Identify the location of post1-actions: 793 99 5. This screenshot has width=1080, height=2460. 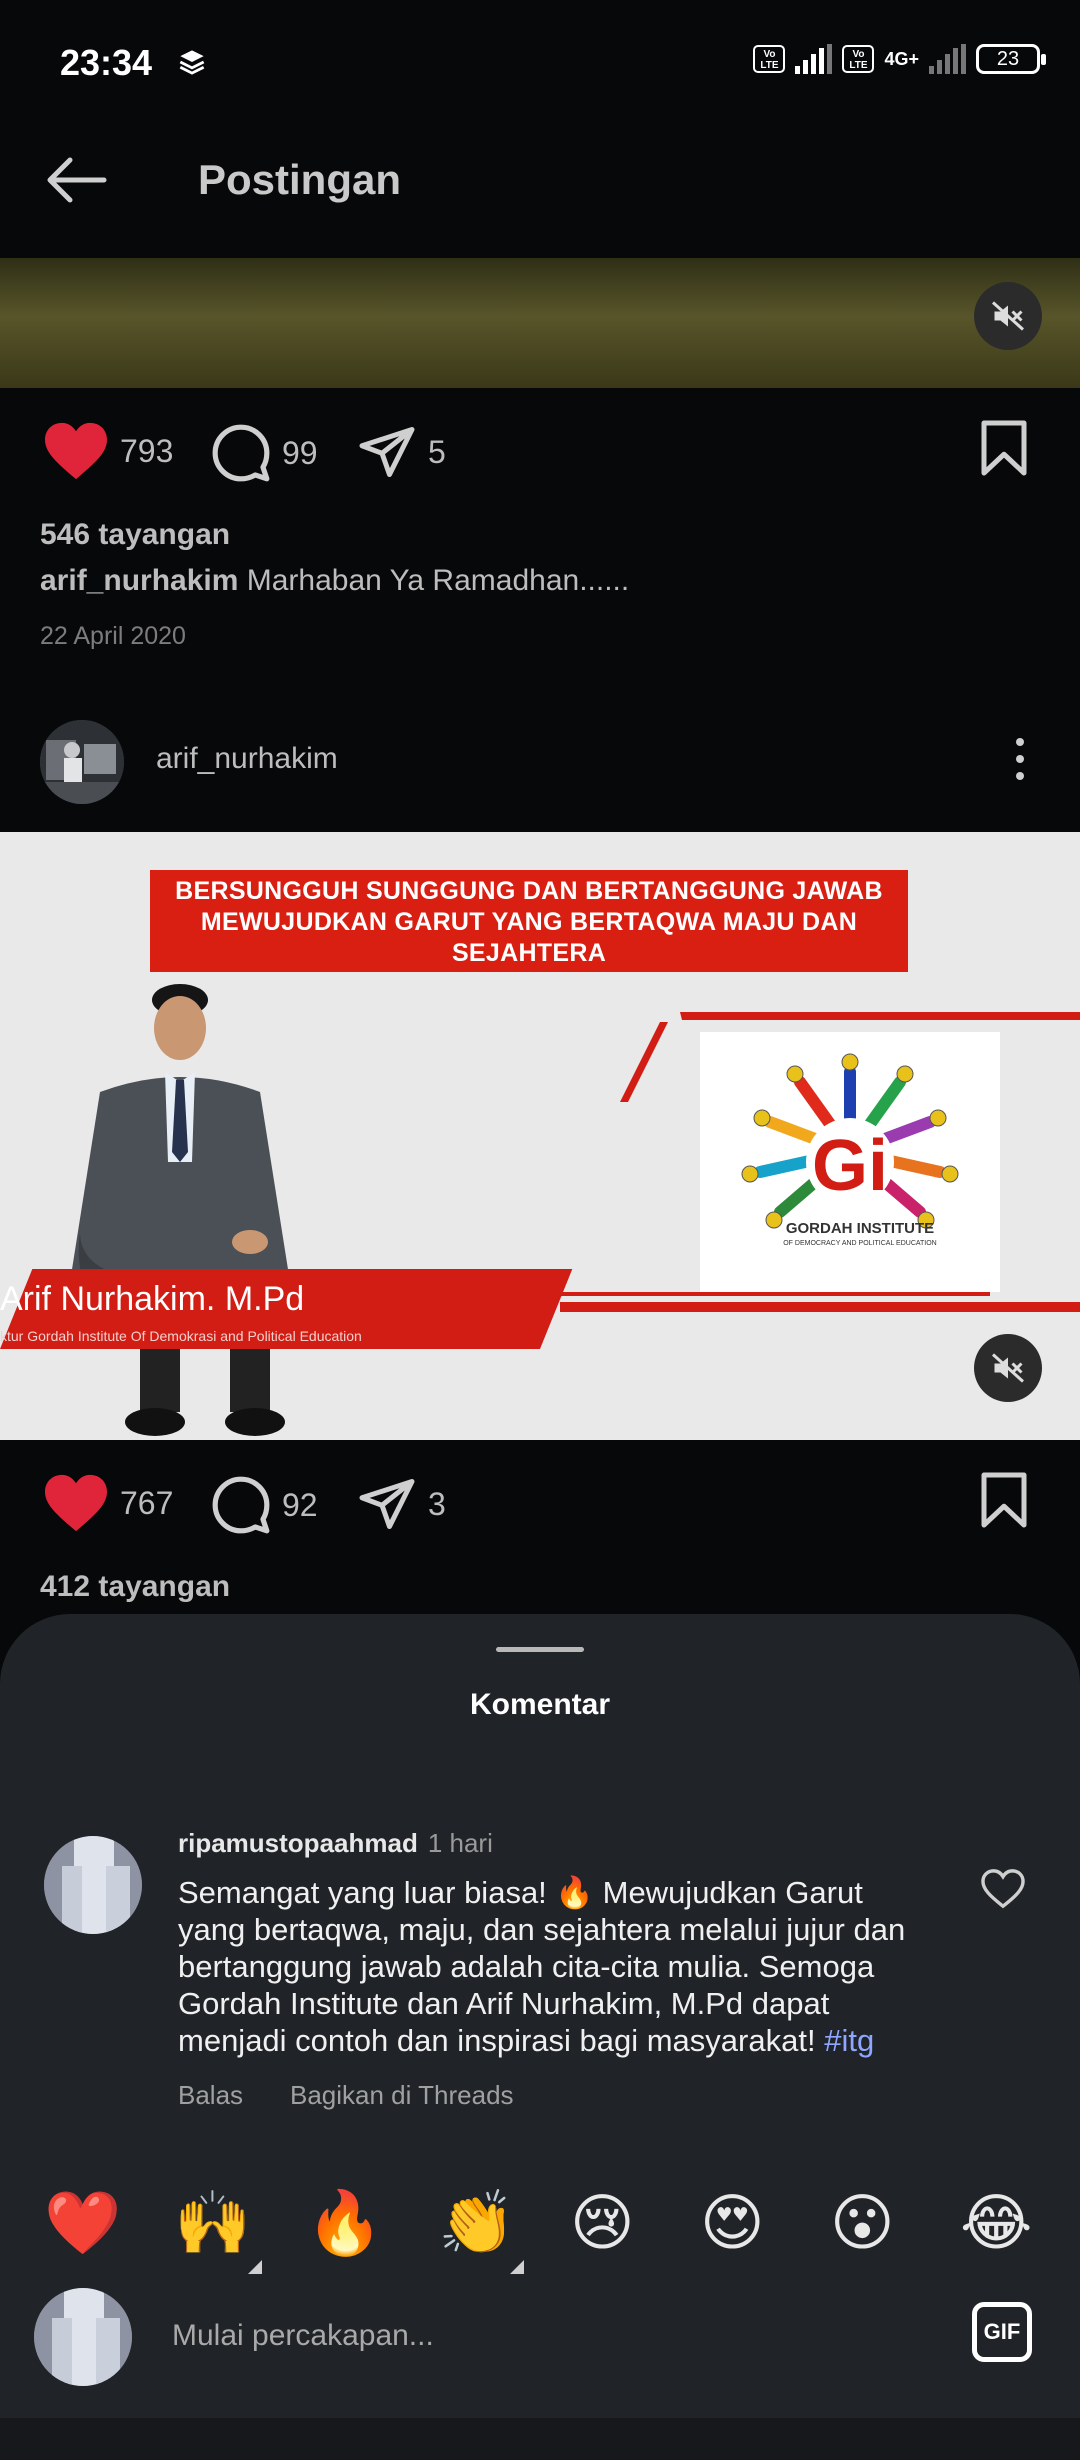
(540, 452).